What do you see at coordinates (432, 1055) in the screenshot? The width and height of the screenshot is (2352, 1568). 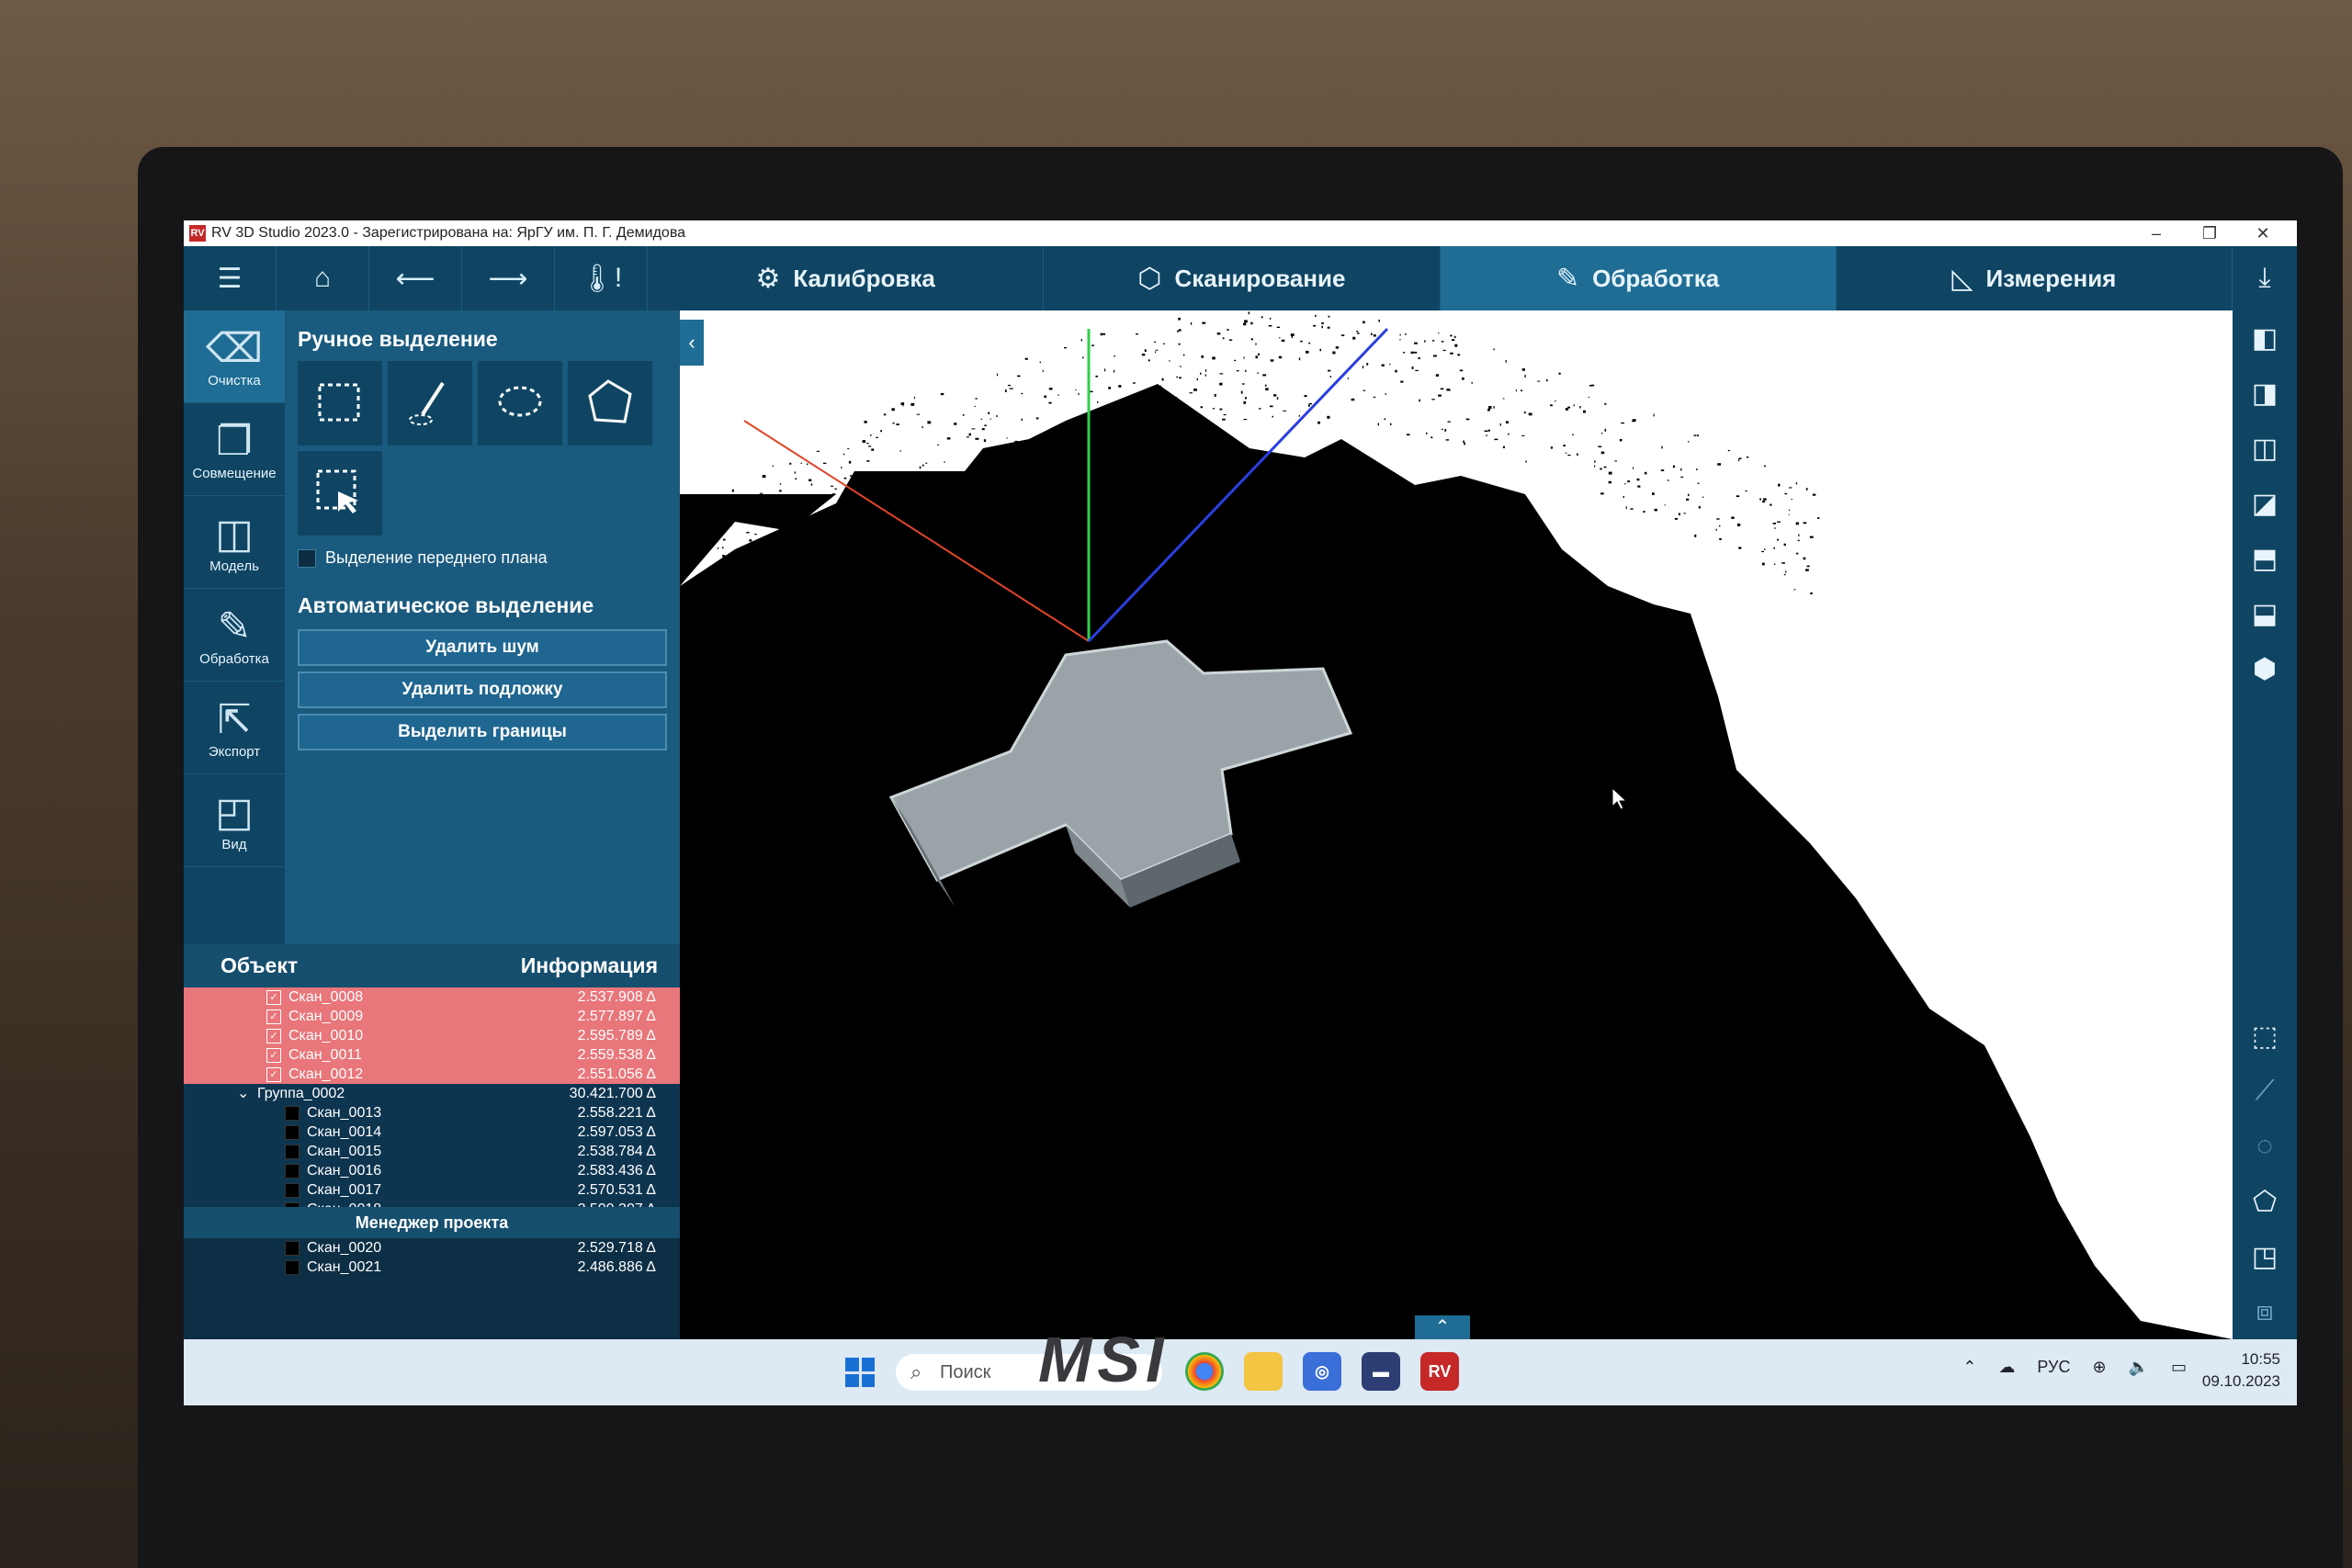 I see `table-row: ✓ Скан_0011 2.559.538 Δ` at bounding box center [432, 1055].